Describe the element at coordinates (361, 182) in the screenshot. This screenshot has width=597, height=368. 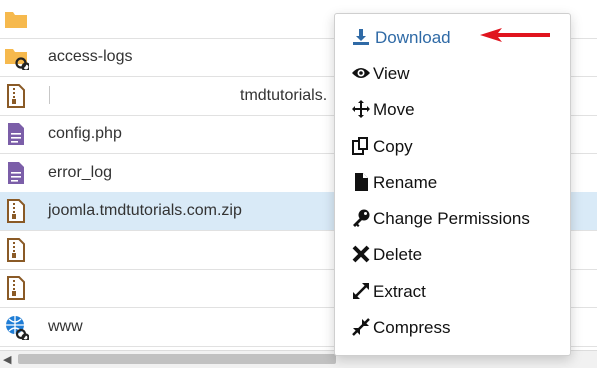
I see `file-icon` at that location.